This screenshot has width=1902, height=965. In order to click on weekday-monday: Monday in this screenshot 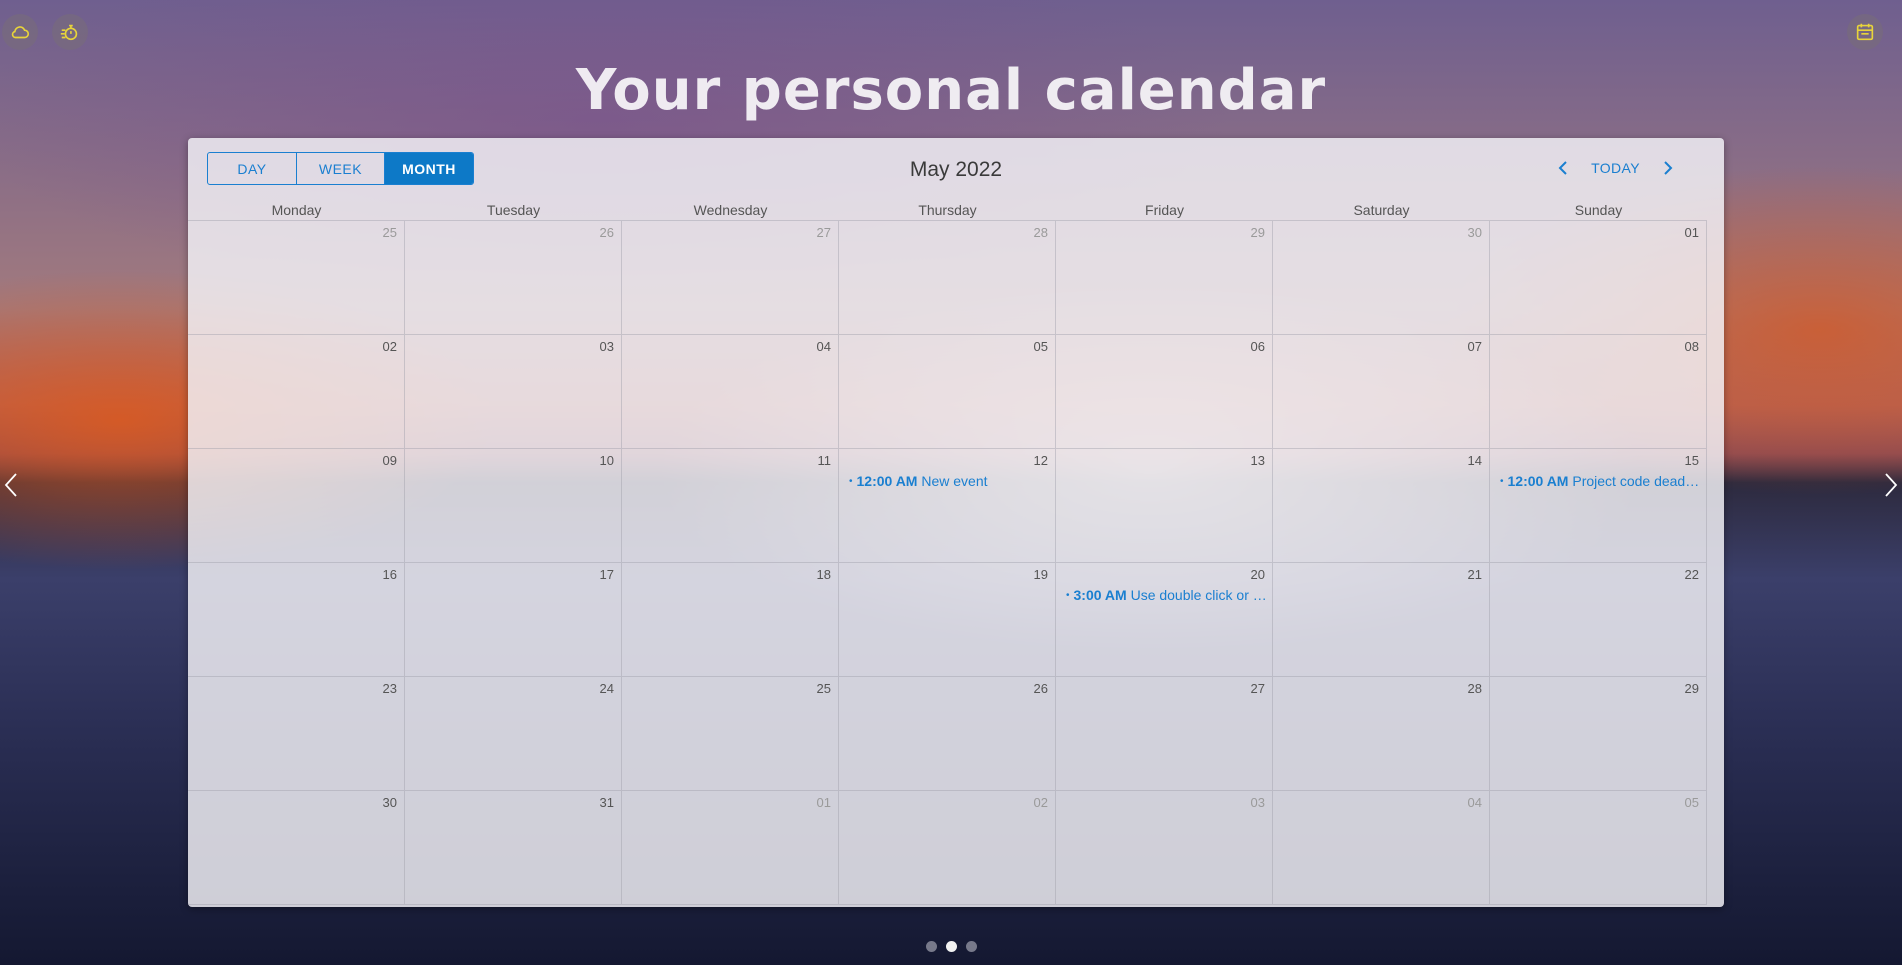, I will do `click(296, 210)`.